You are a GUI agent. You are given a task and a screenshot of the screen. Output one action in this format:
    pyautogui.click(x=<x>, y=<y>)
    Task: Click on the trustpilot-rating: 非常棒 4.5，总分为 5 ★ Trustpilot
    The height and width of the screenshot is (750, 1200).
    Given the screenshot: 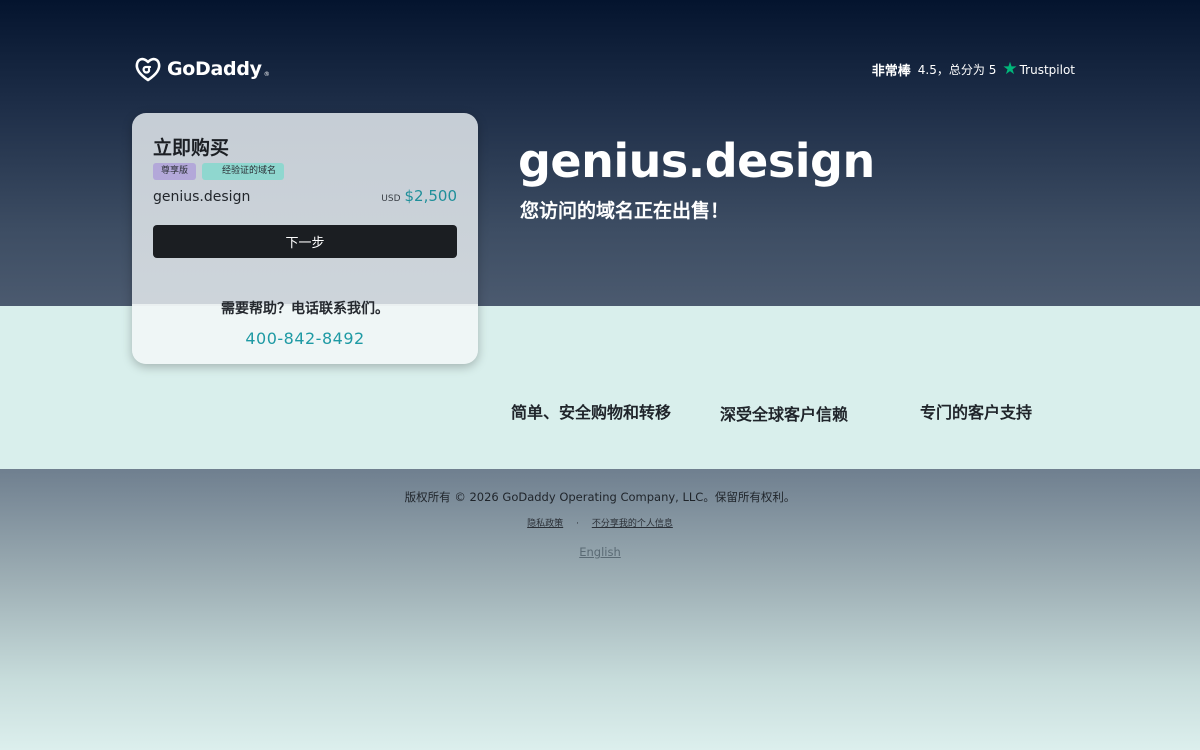 What is the action you would take?
    pyautogui.click(x=973, y=69)
    